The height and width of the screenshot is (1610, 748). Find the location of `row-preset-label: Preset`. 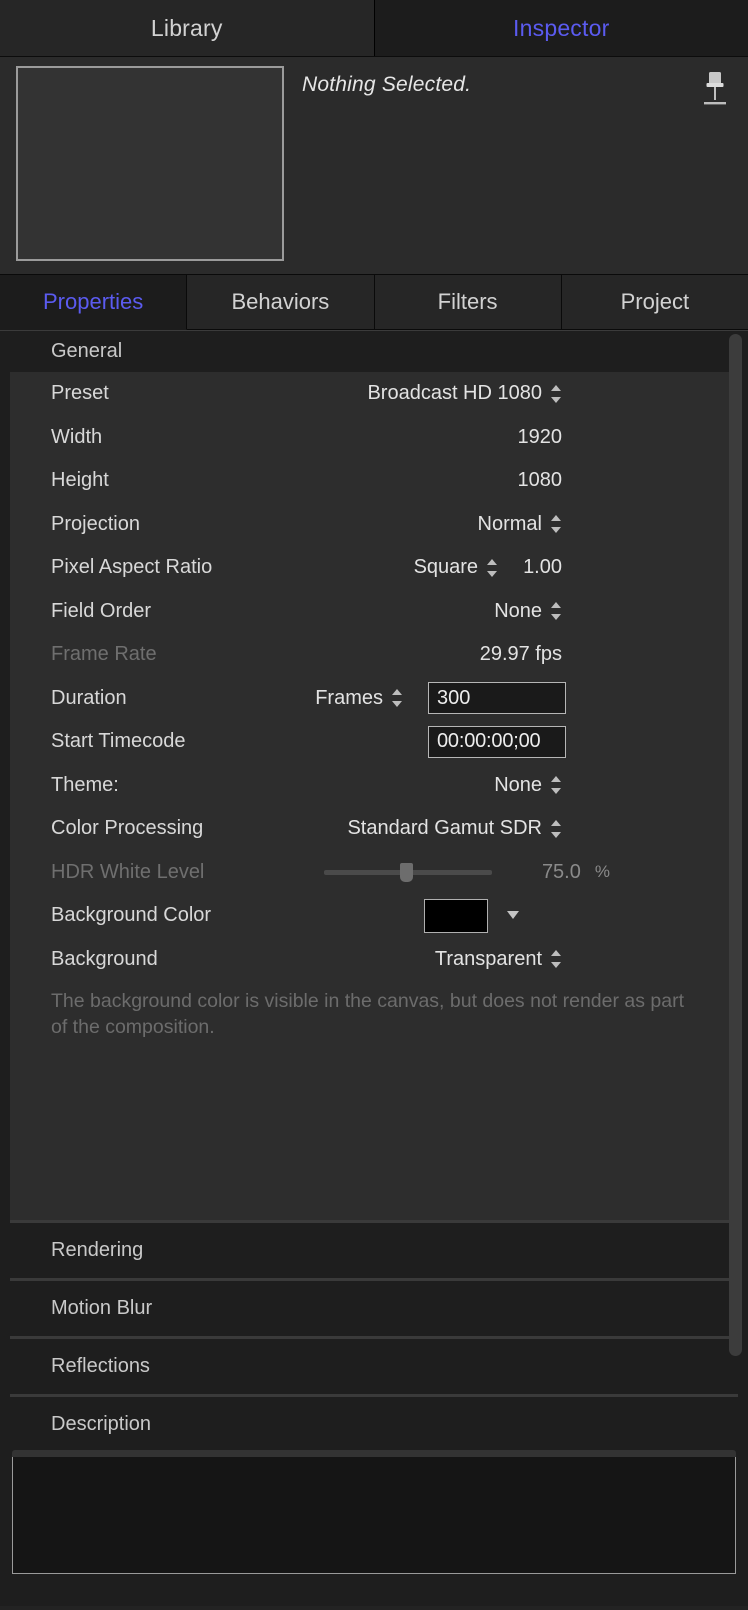

row-preset-label: Preset is located at coordinates (80, 393).